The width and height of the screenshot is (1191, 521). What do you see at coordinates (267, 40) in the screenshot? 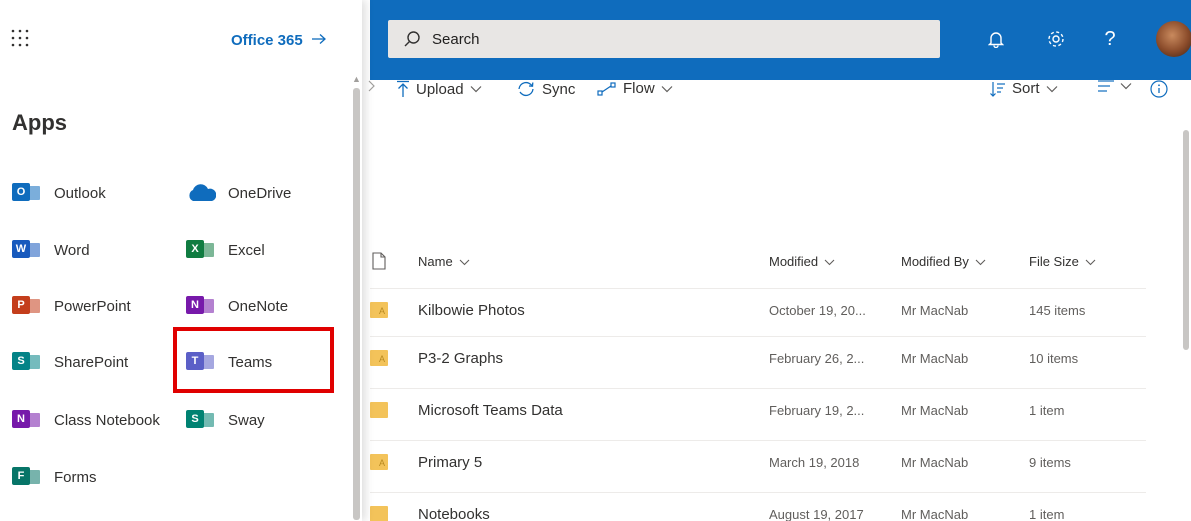
I see `office365-label: Office 365` at bounding box center [267, 40].